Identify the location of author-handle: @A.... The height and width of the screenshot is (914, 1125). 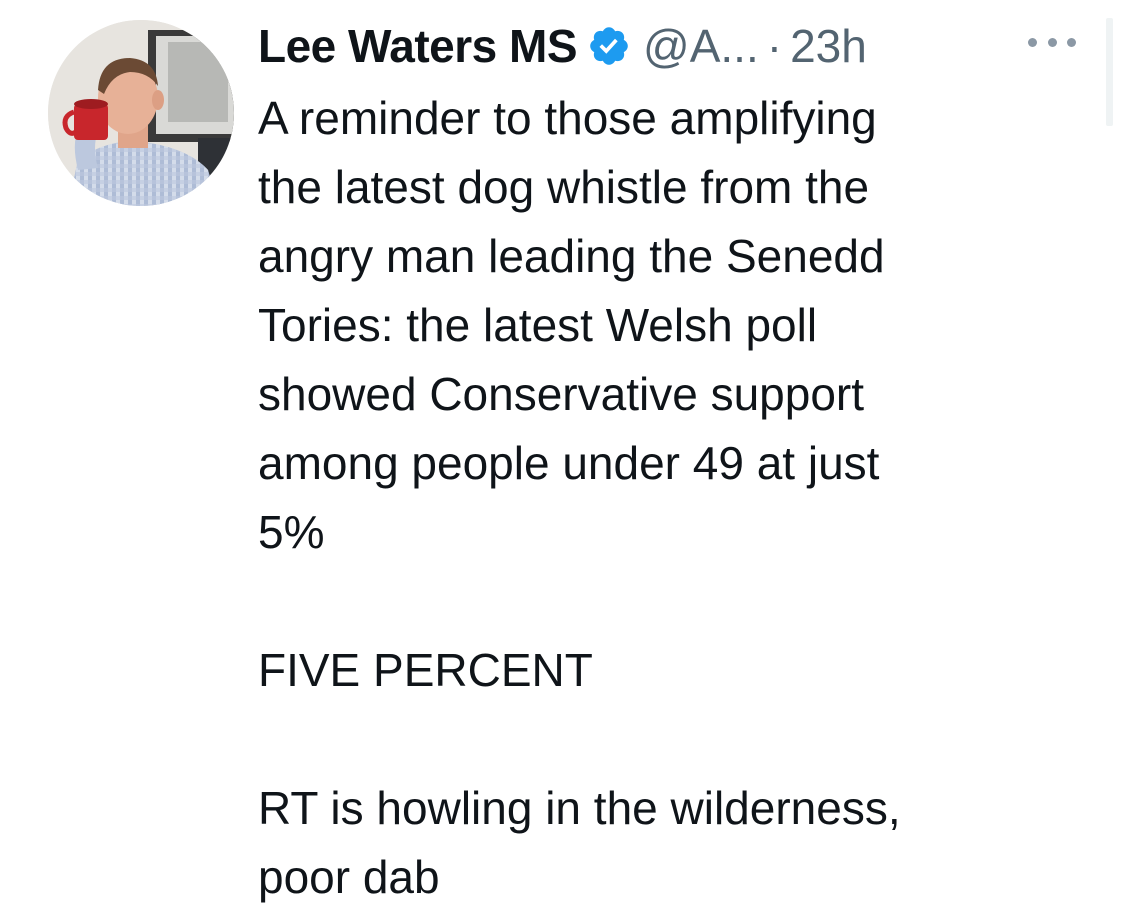
(701, 46).